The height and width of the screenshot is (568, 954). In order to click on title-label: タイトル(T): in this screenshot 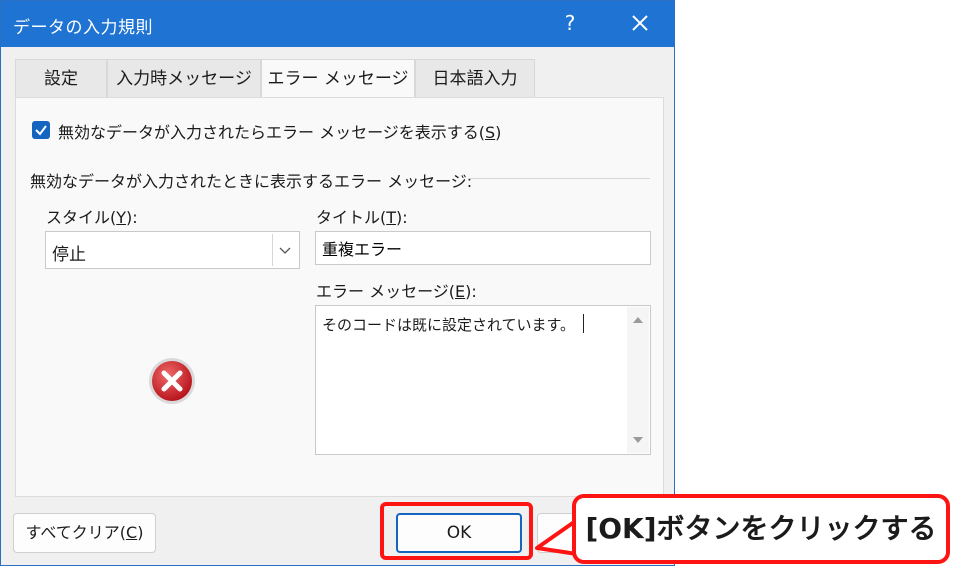, I will do `click(362, 217)`.